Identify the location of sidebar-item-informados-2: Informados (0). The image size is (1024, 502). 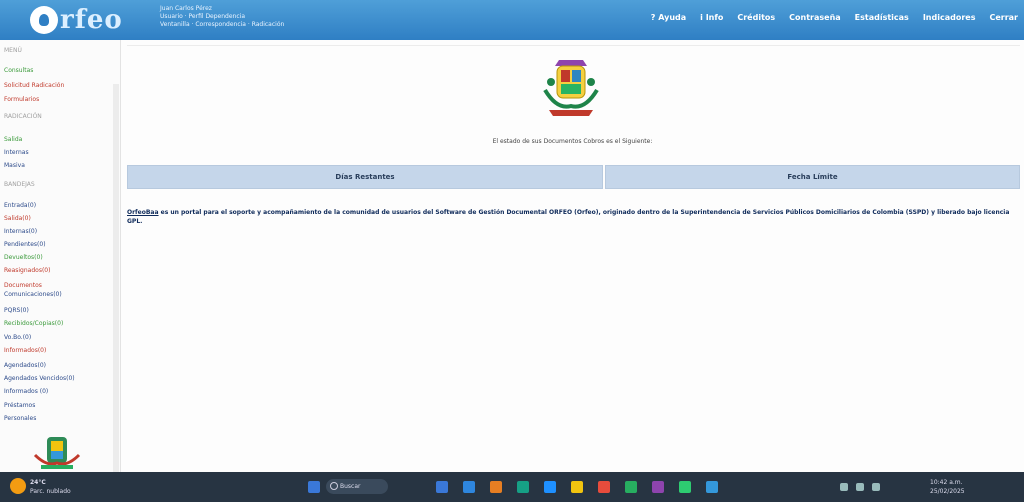
(26, 391).